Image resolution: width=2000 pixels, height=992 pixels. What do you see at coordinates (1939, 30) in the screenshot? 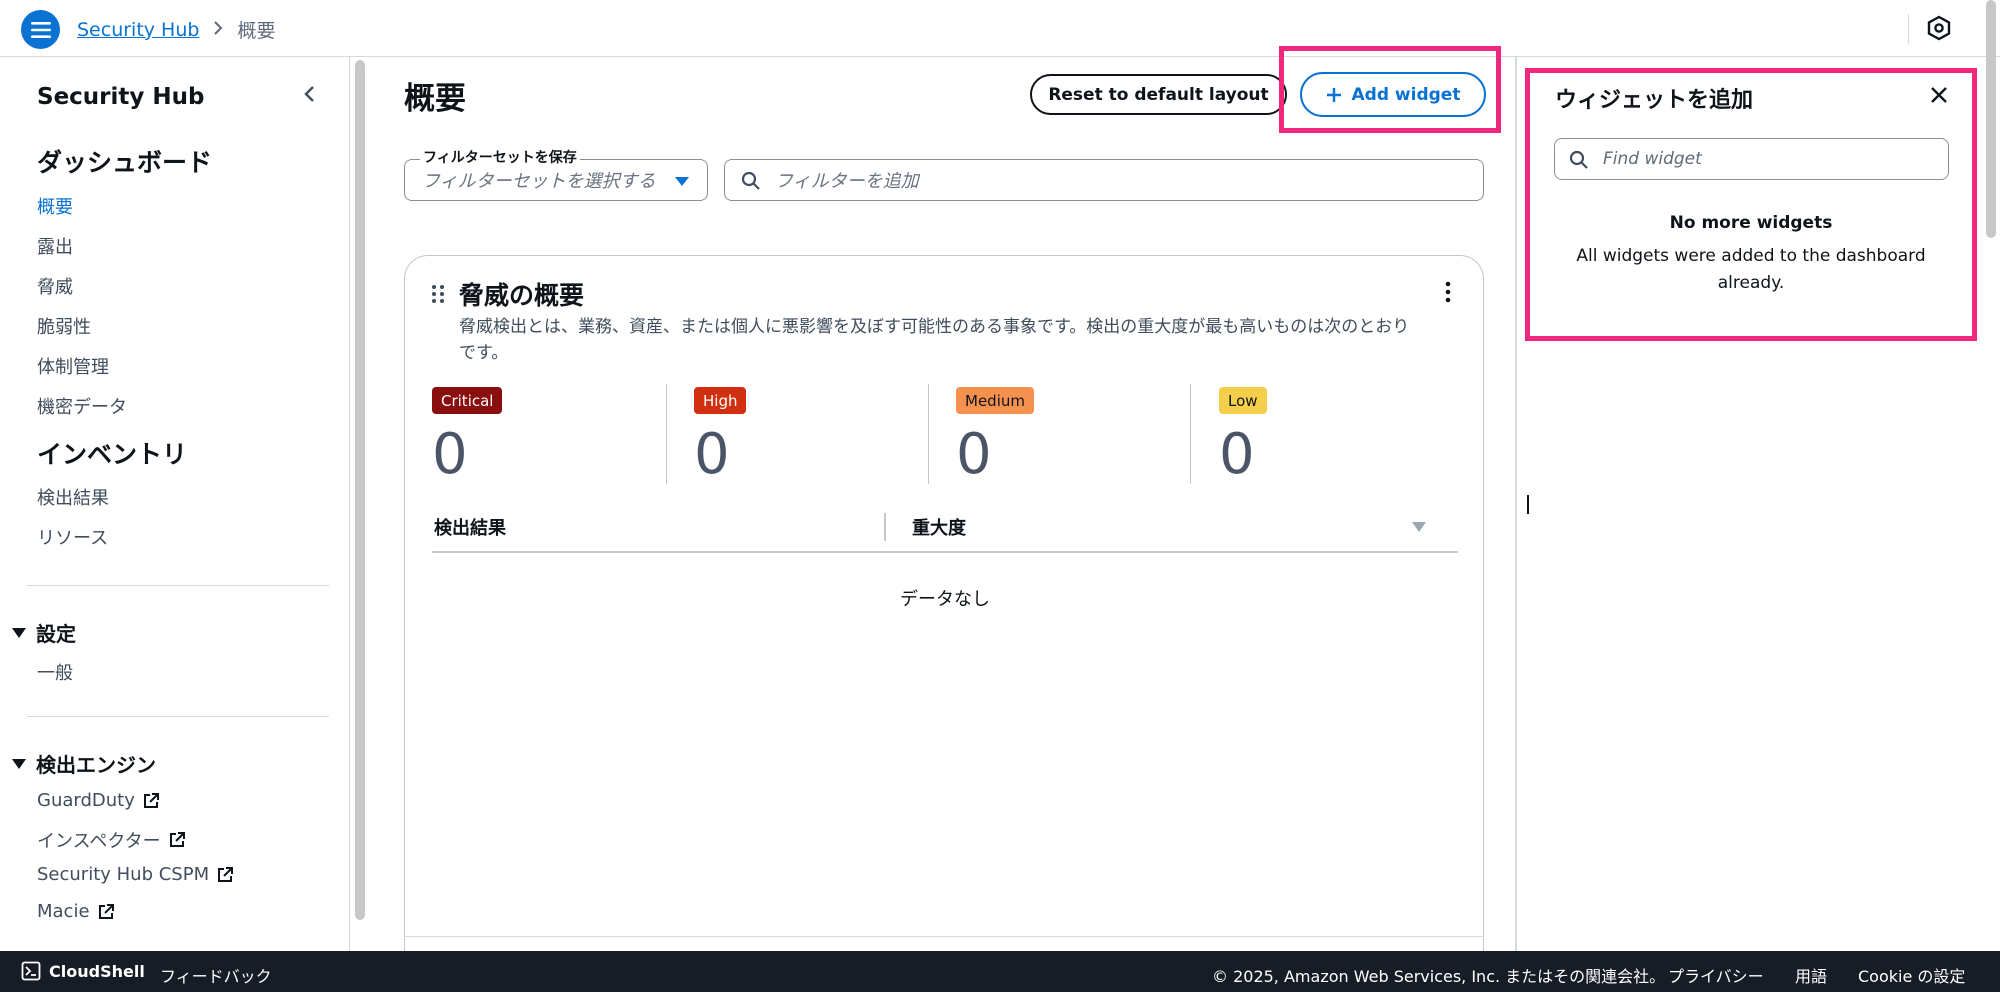
I see `settings-hexagon-icon` at bounding box center [1939, 30].